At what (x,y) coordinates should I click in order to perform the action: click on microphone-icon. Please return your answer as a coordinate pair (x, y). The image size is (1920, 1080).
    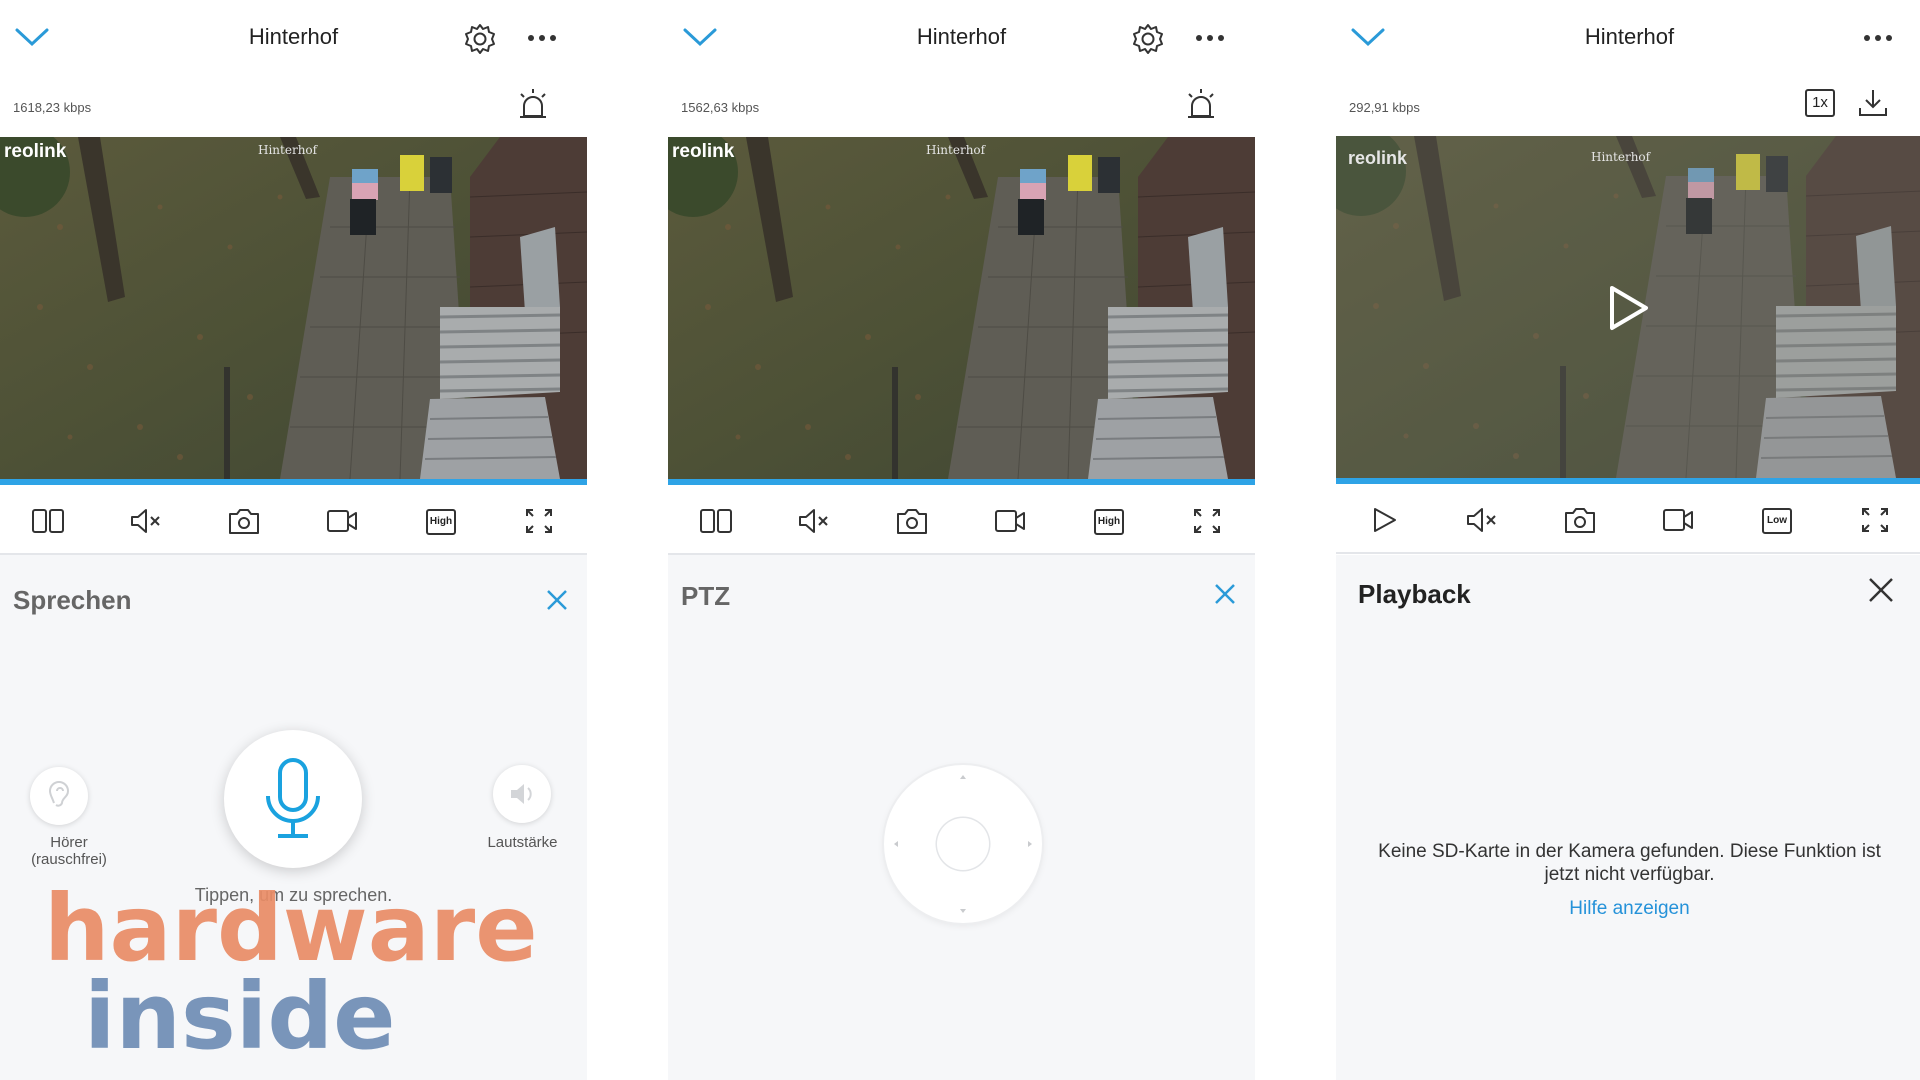
    Looking at the image, I should click on (293, 798).